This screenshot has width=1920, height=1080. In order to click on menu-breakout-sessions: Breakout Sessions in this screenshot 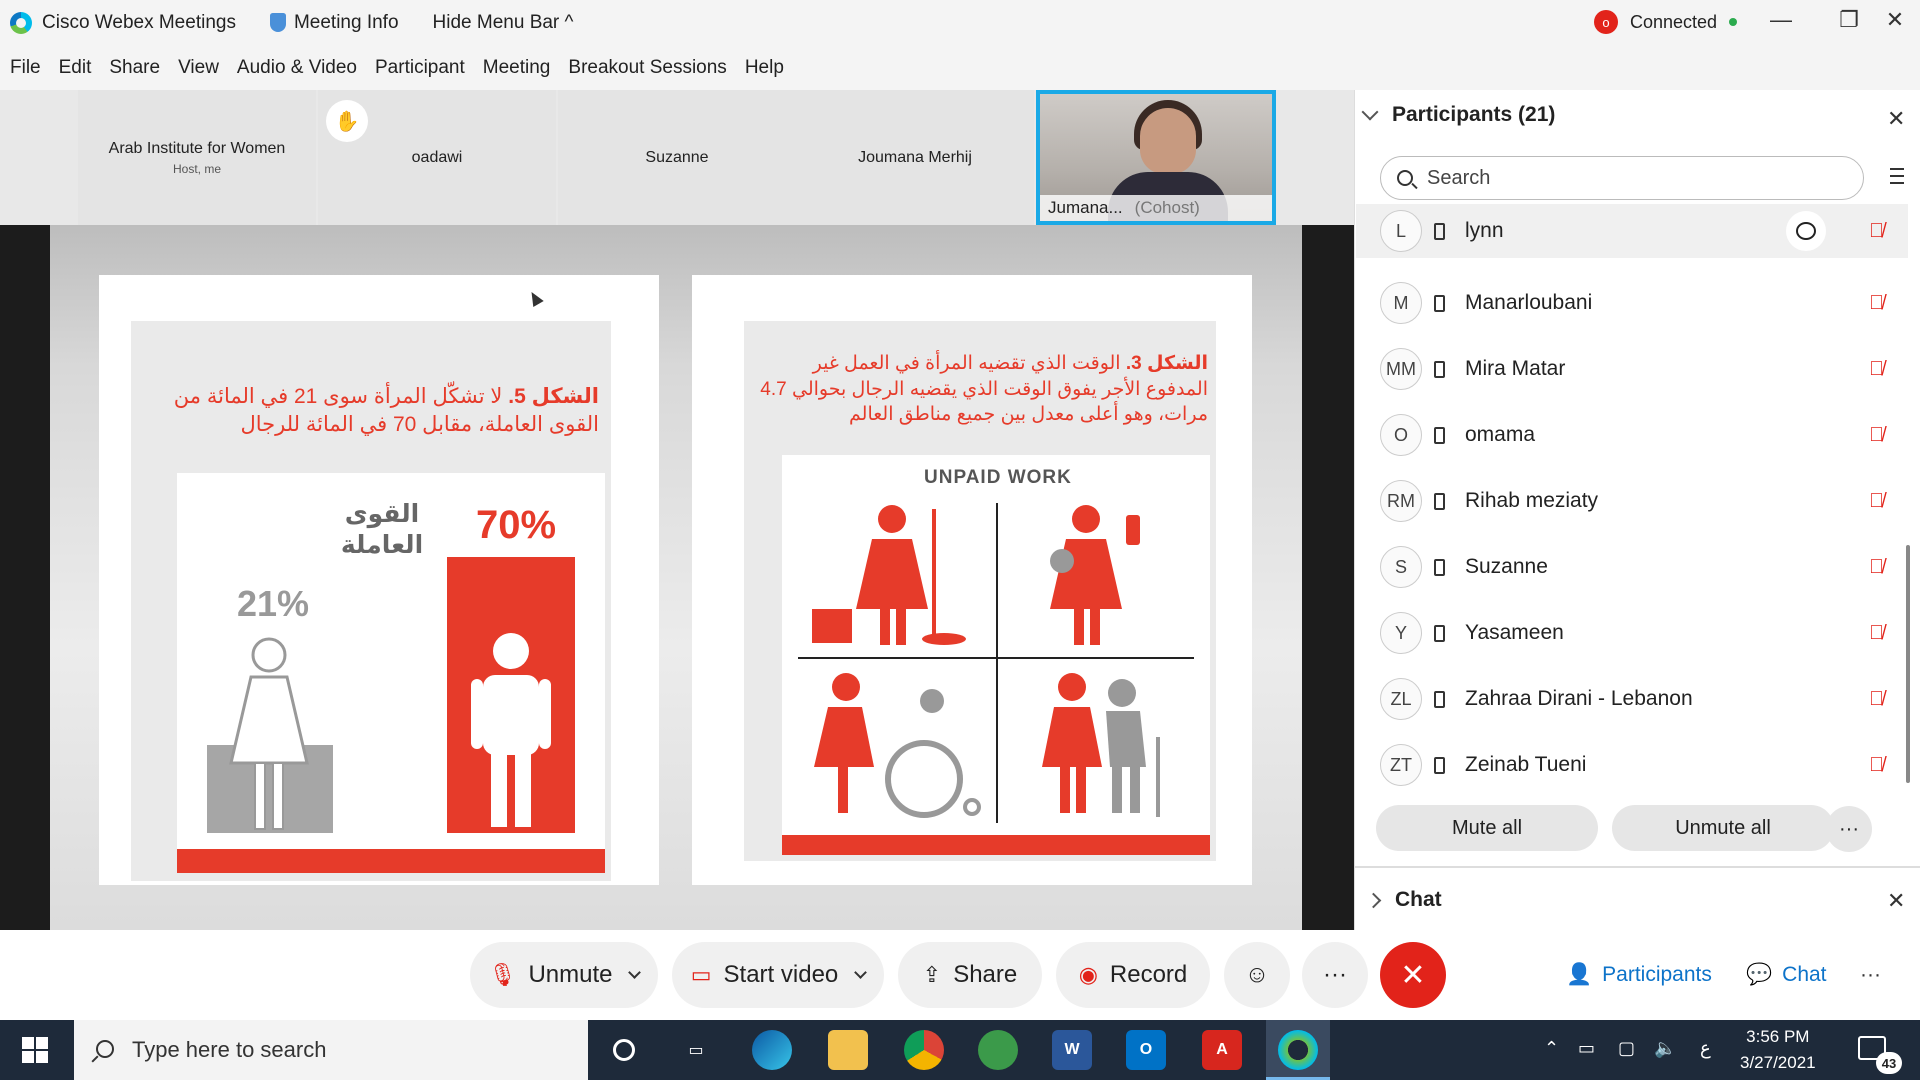, I will do `click(647, 68)`.